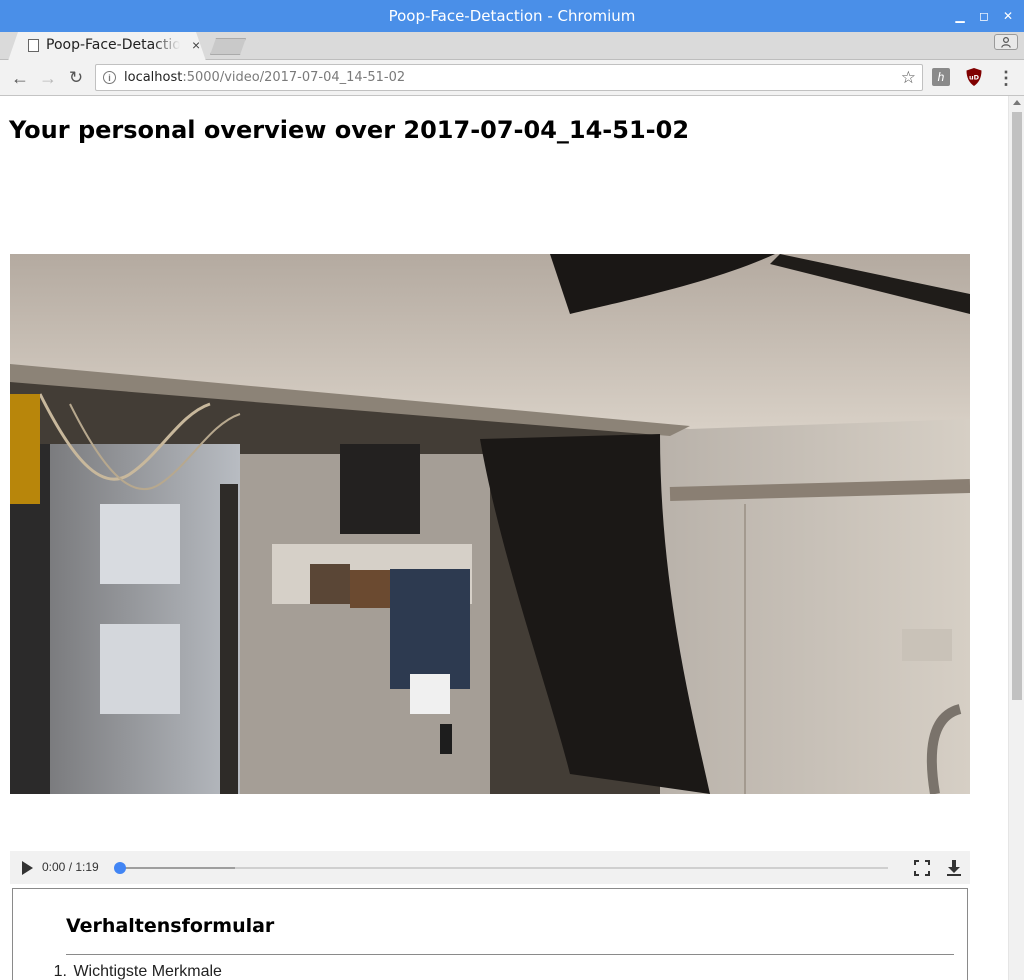  Describe the element at coordinates (228, 46) in the screenshot. I see `new-tab-button` at that location.